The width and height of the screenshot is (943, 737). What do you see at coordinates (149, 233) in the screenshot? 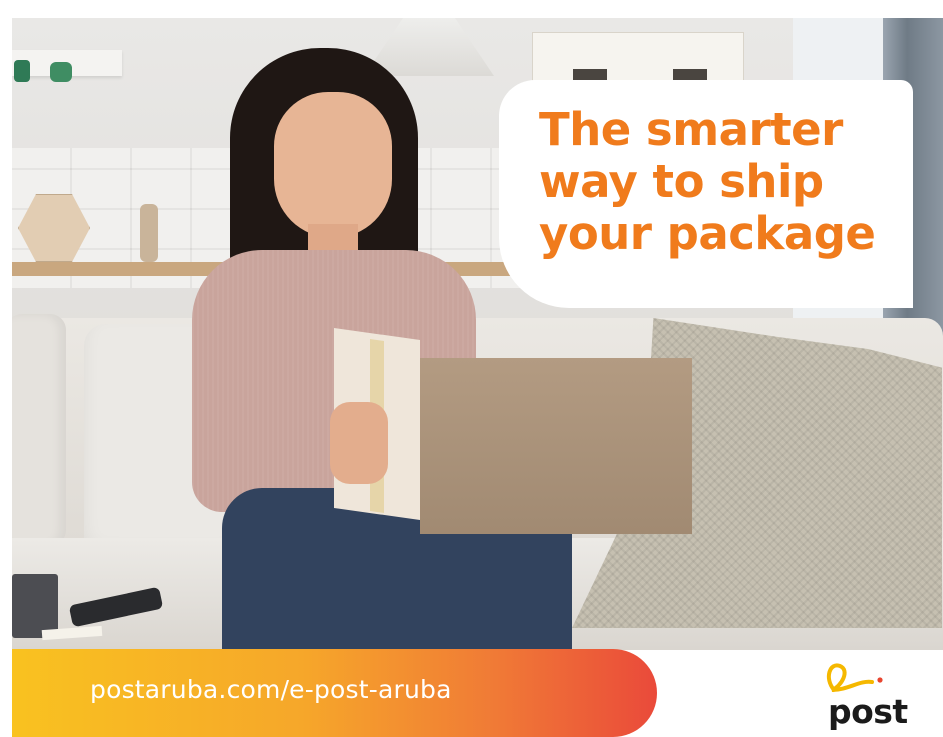
I see `vase` at bounding box center [149, 233].